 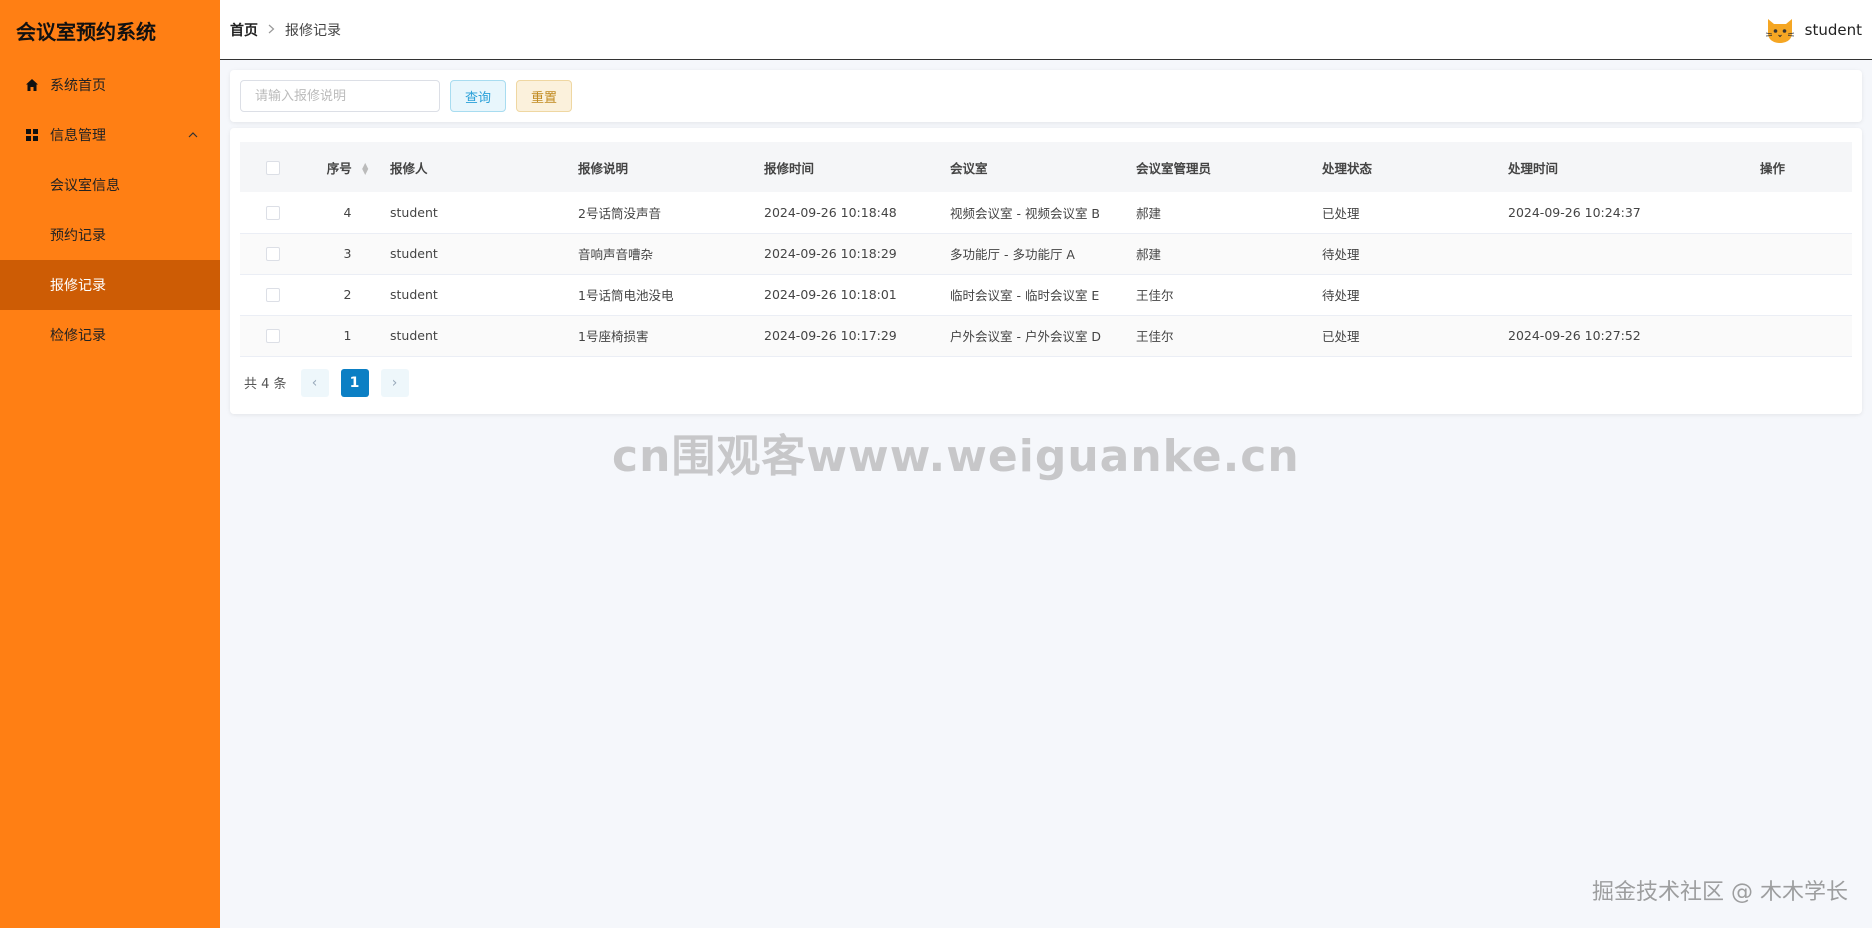 What do you see at coordinates (789, 168) in the screenshot?
I see `column-header-report-time: 报修时间` at bounding box center [789, 168].